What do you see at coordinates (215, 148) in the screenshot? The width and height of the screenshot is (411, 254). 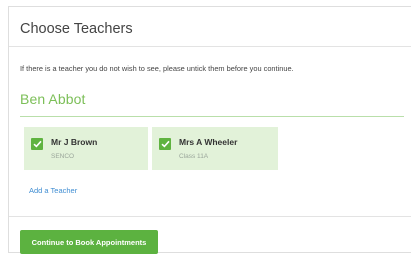 I see `teacher-card-wheeler: Mrs A Wheeler Class 11A` at bounding box center [215, 148].